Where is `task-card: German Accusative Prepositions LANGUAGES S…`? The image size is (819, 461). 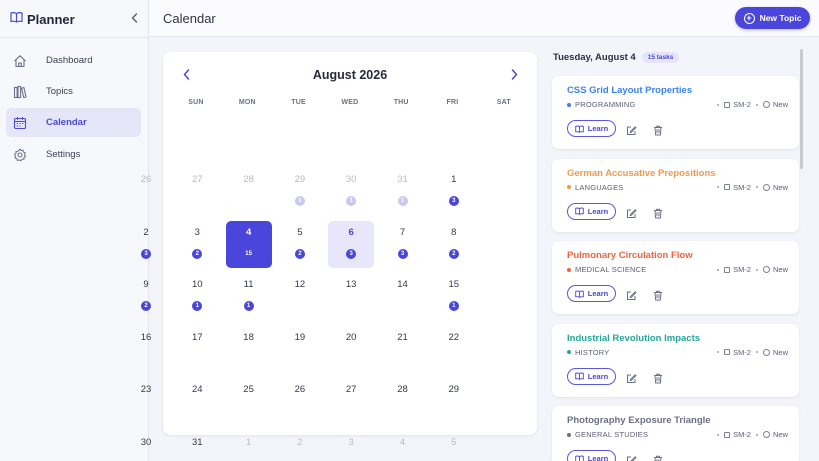 task-card: German Accusative Prepositions LANGUAGES S… is located at coordinates (675, 195).